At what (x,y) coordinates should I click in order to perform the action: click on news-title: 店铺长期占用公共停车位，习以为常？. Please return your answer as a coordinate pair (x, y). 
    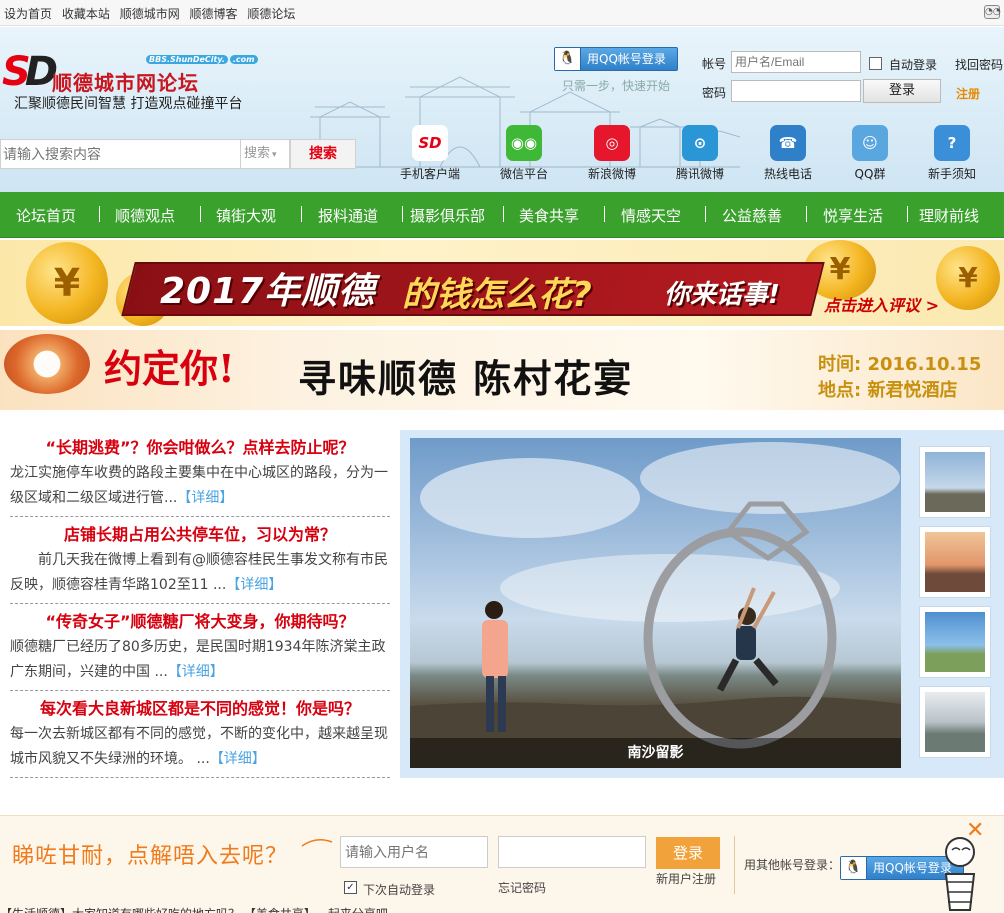
    Looking at the image, I should click on (200, 533).